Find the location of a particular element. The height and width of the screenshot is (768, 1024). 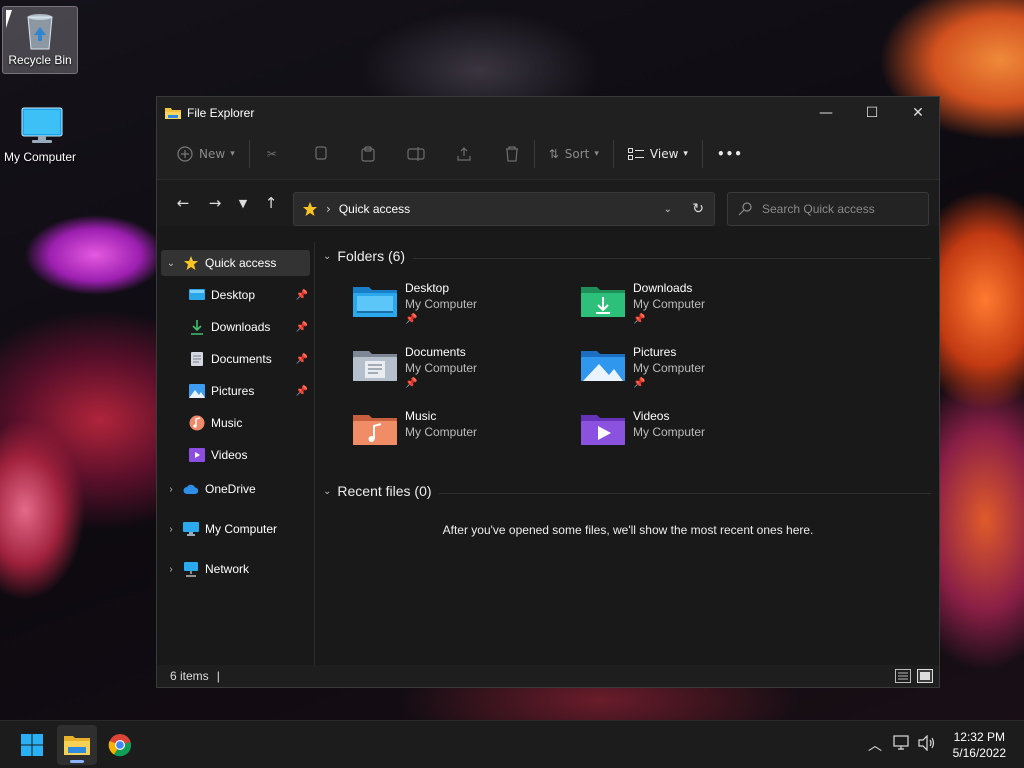

copy-button is located at coordinates (320, 154).